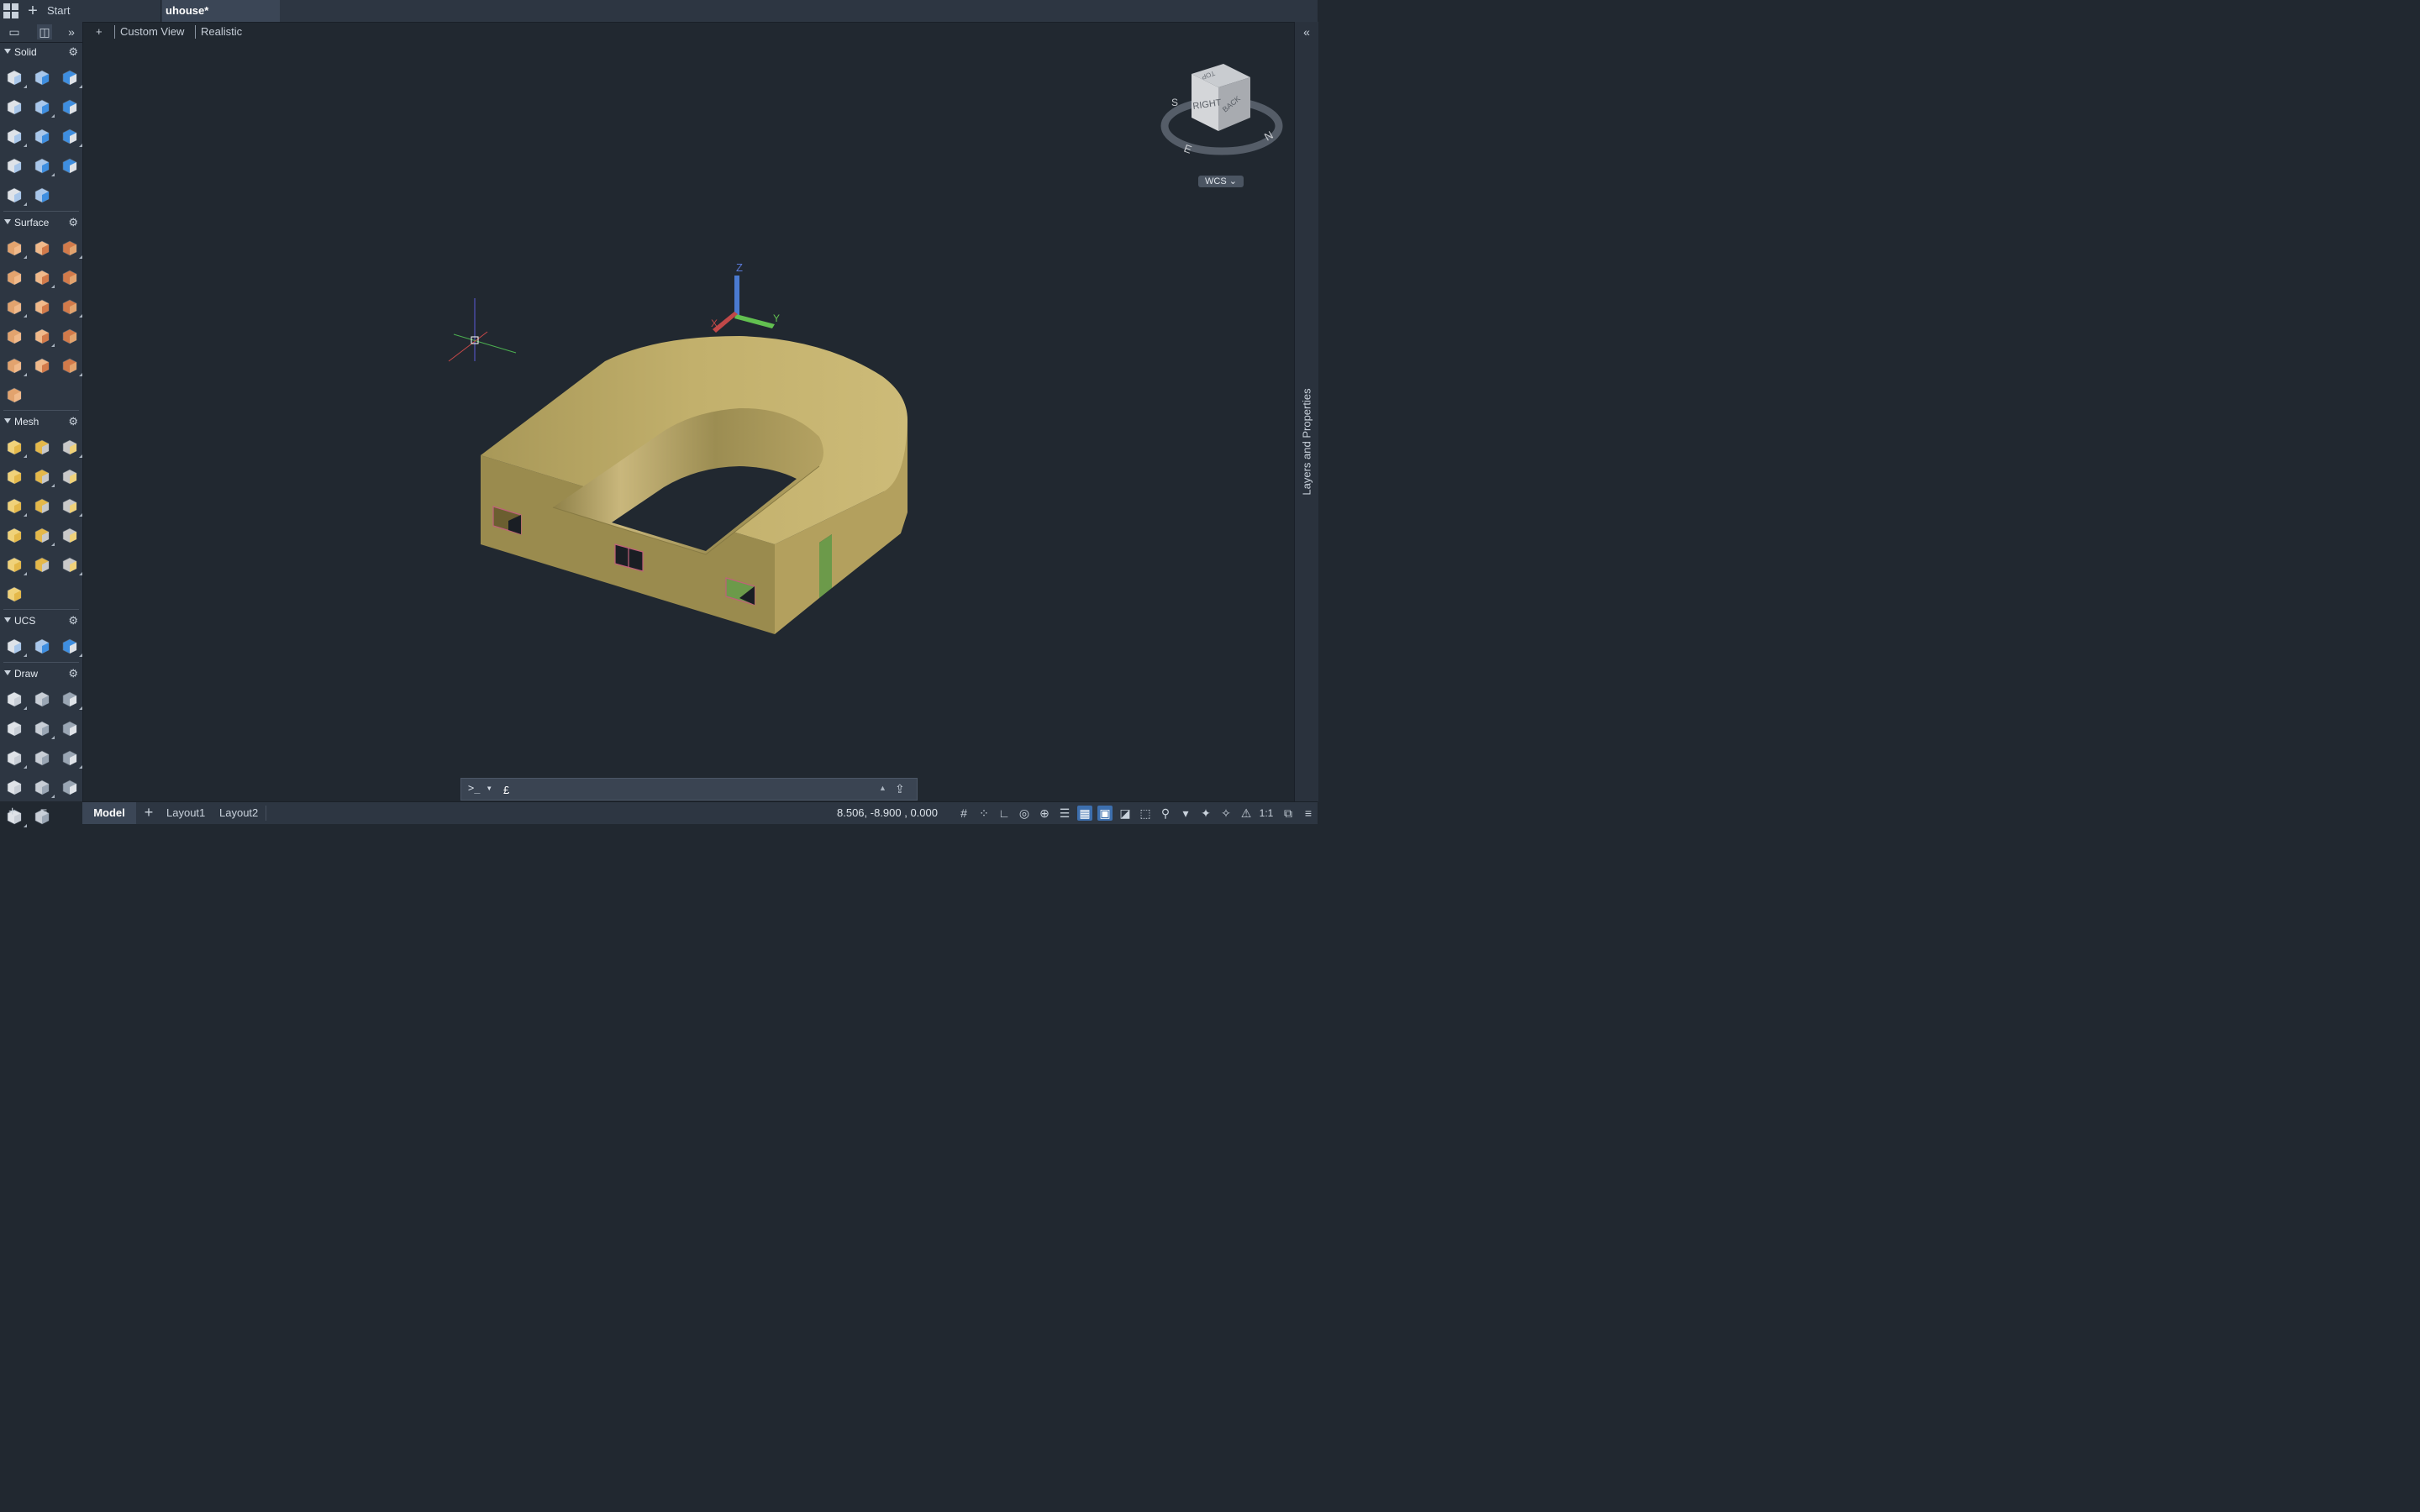 This screenshot has height=1512, width=2420. What do you see at coordinates (1226, 813) in the screenshot?
I see `autoscale-icon: ✧` at bounding box center [1226, 813].